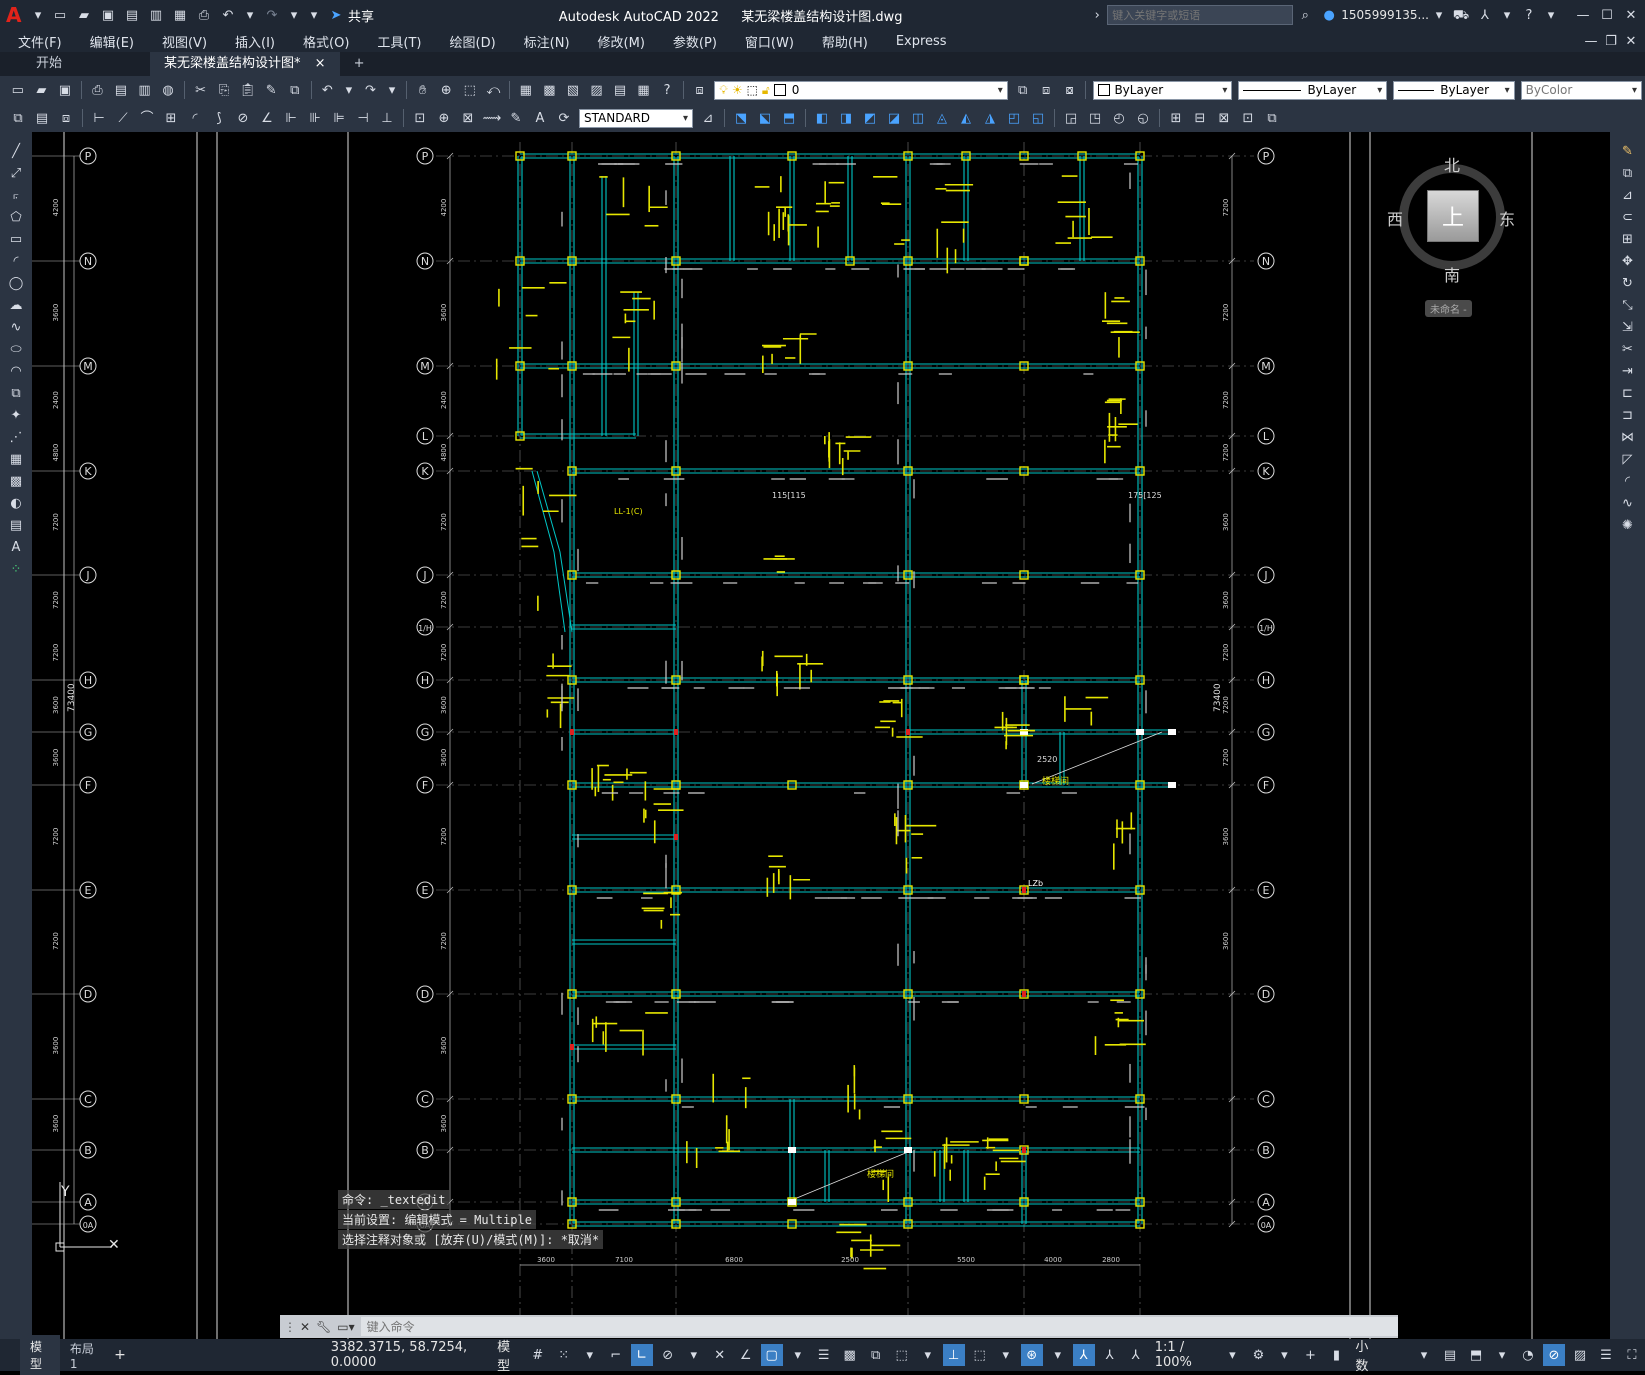 Image resolution: width=1645 pixels, height=1375 pixels. Describe the element at coordinates (1452, 274) in the screenshot. I see `compass-south: 南` at that location.